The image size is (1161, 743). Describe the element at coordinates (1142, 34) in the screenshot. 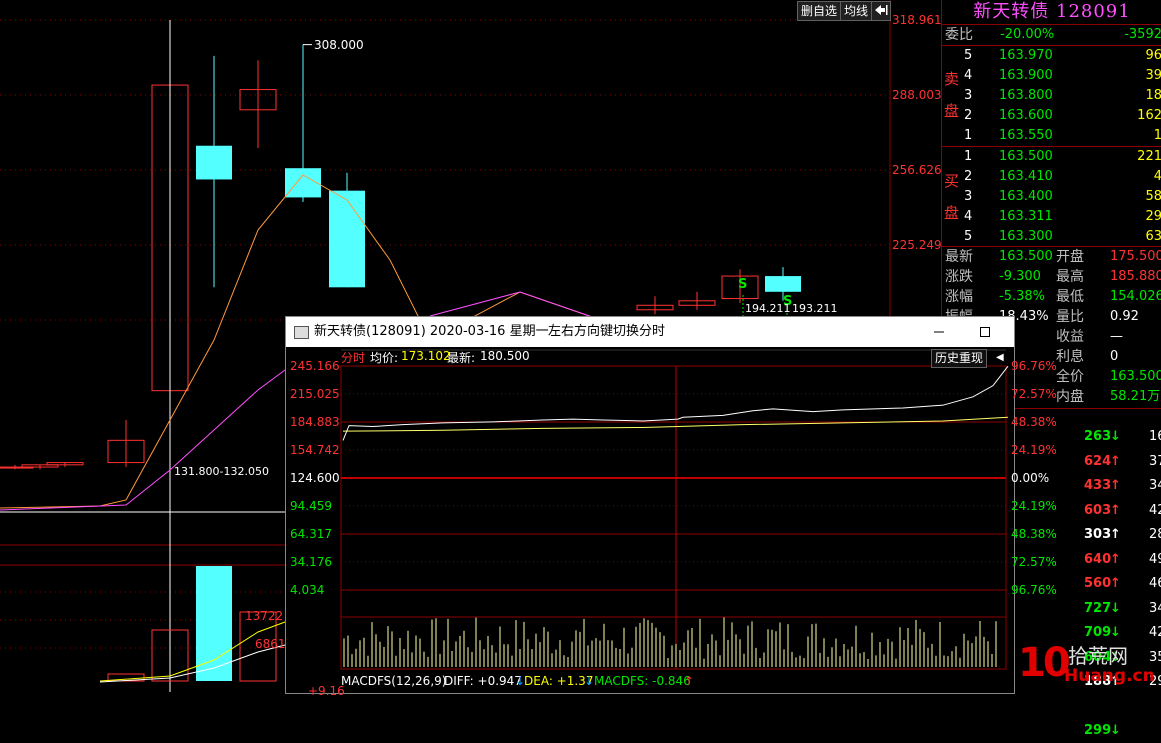

I see `weibi-diff: -3592` at that location.